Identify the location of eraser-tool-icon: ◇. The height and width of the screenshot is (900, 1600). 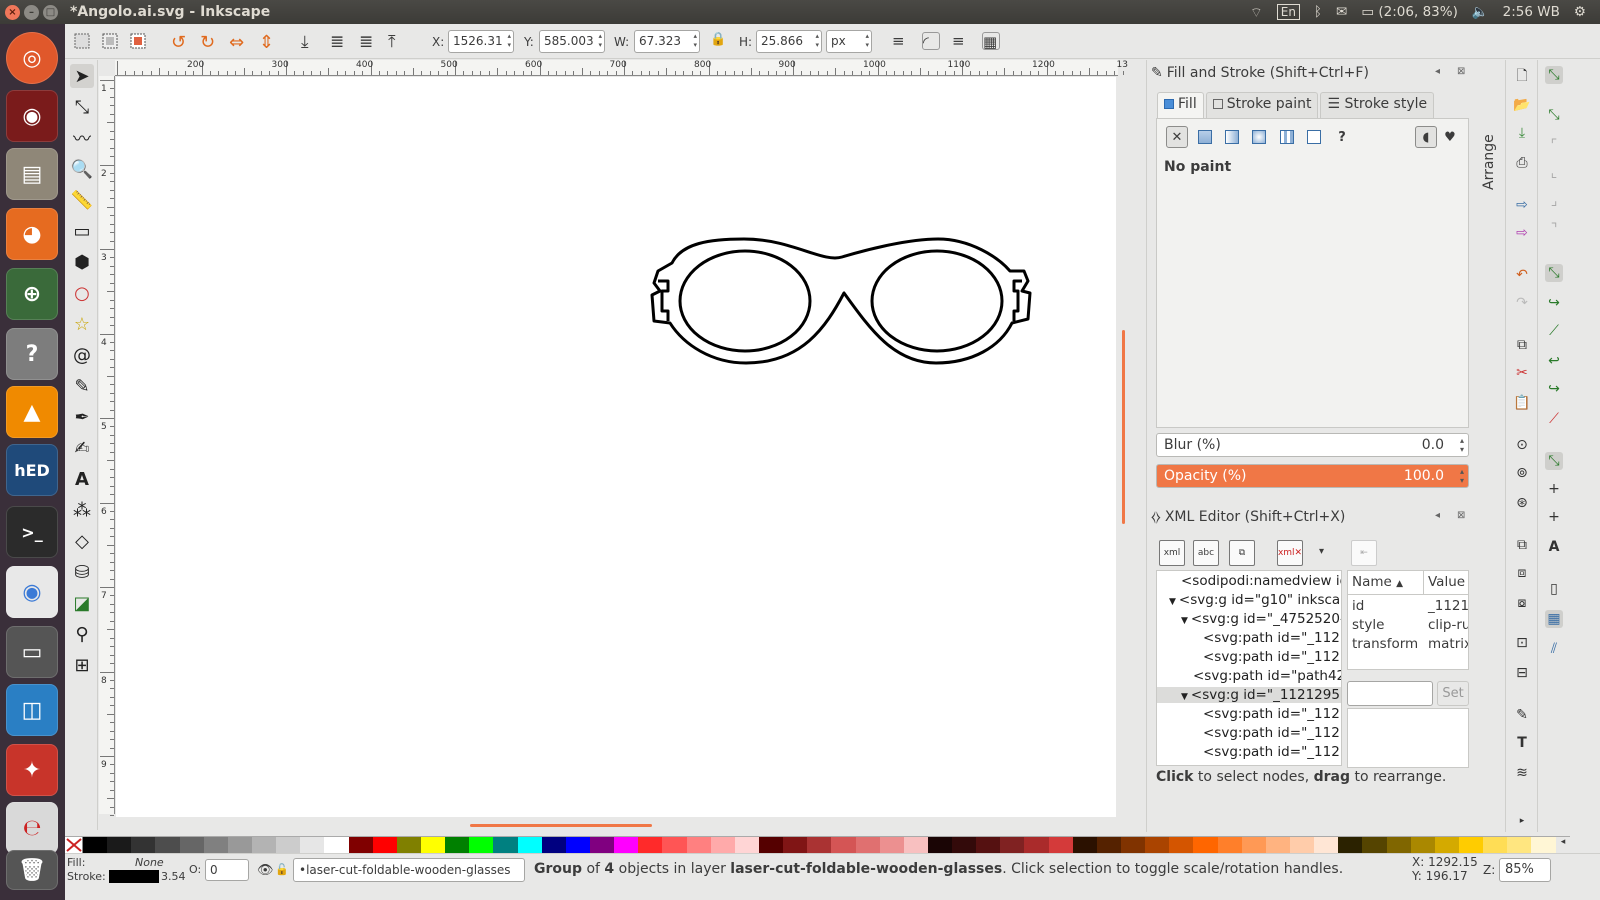
(82, 541).